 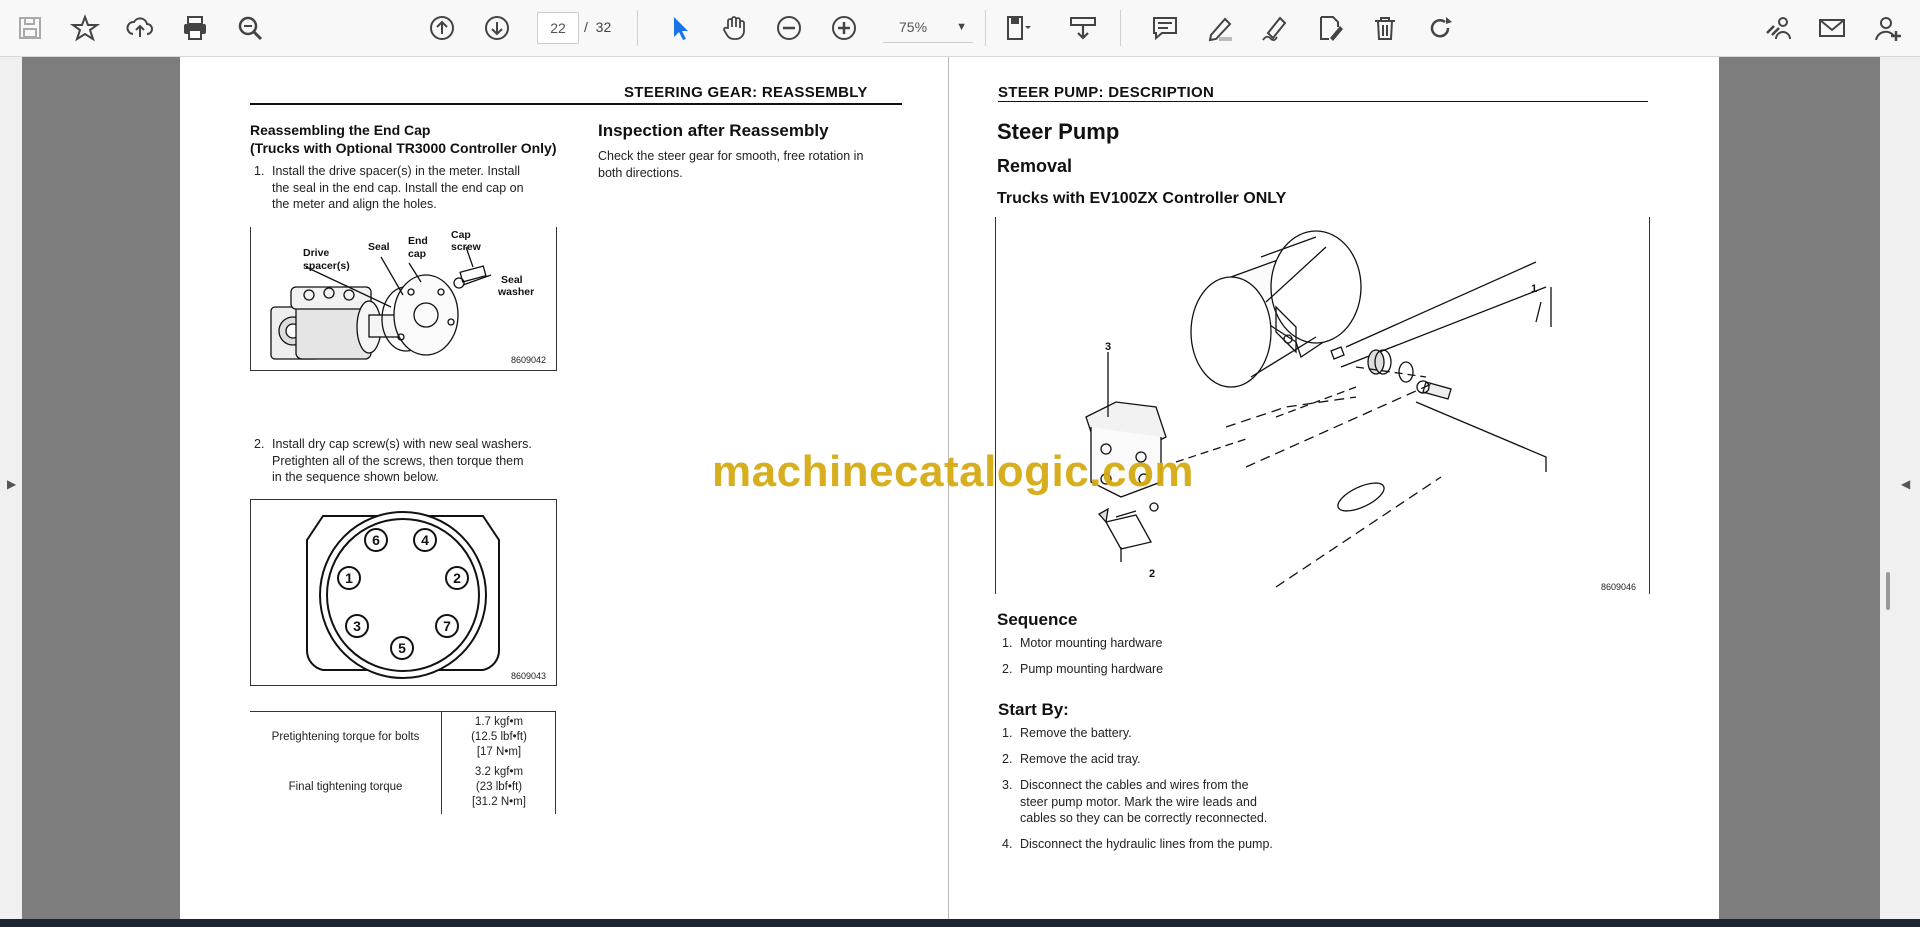 I want to click on steer-pump-illustration: 1 2 3 8609046, so click(x=1322, y=405).